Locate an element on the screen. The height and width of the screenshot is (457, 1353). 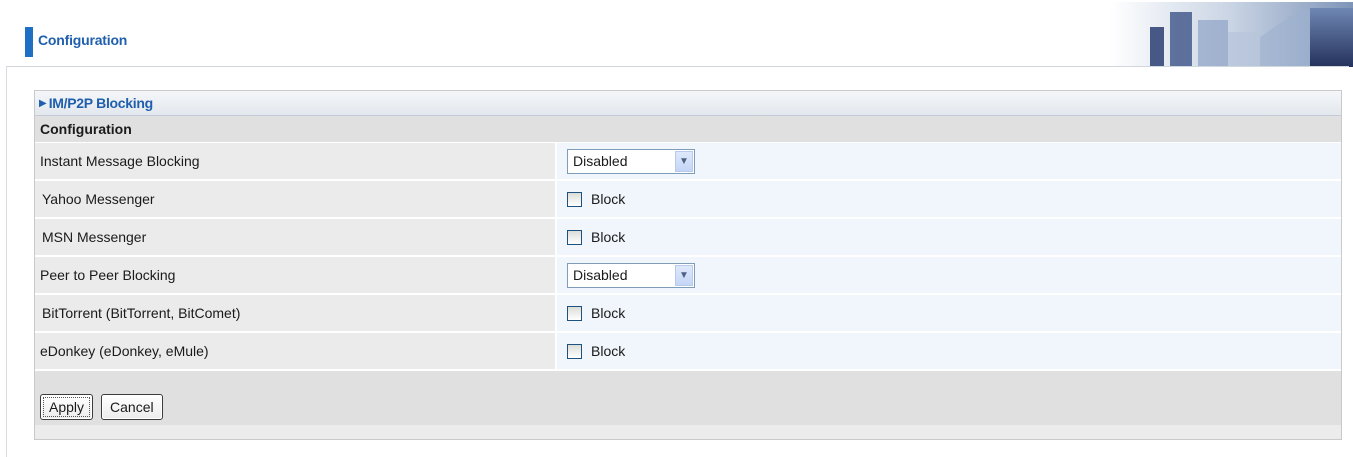
instant-message-blocking-select: Disabled ▼ is located at coordinates (631, 161).